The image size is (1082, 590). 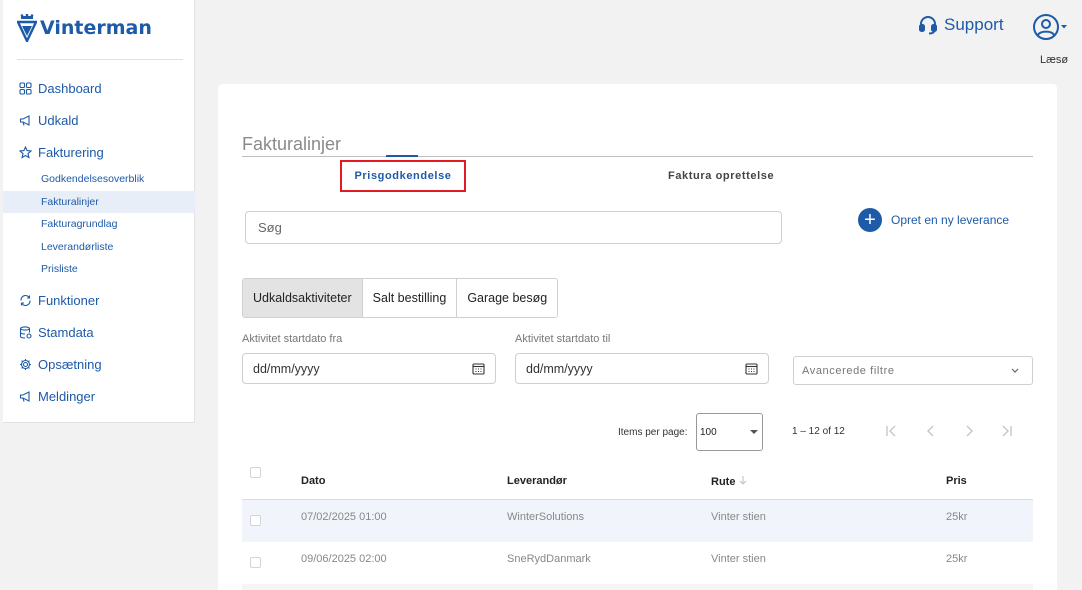 I want to click on headset-icon, so click(x=928, y=25).